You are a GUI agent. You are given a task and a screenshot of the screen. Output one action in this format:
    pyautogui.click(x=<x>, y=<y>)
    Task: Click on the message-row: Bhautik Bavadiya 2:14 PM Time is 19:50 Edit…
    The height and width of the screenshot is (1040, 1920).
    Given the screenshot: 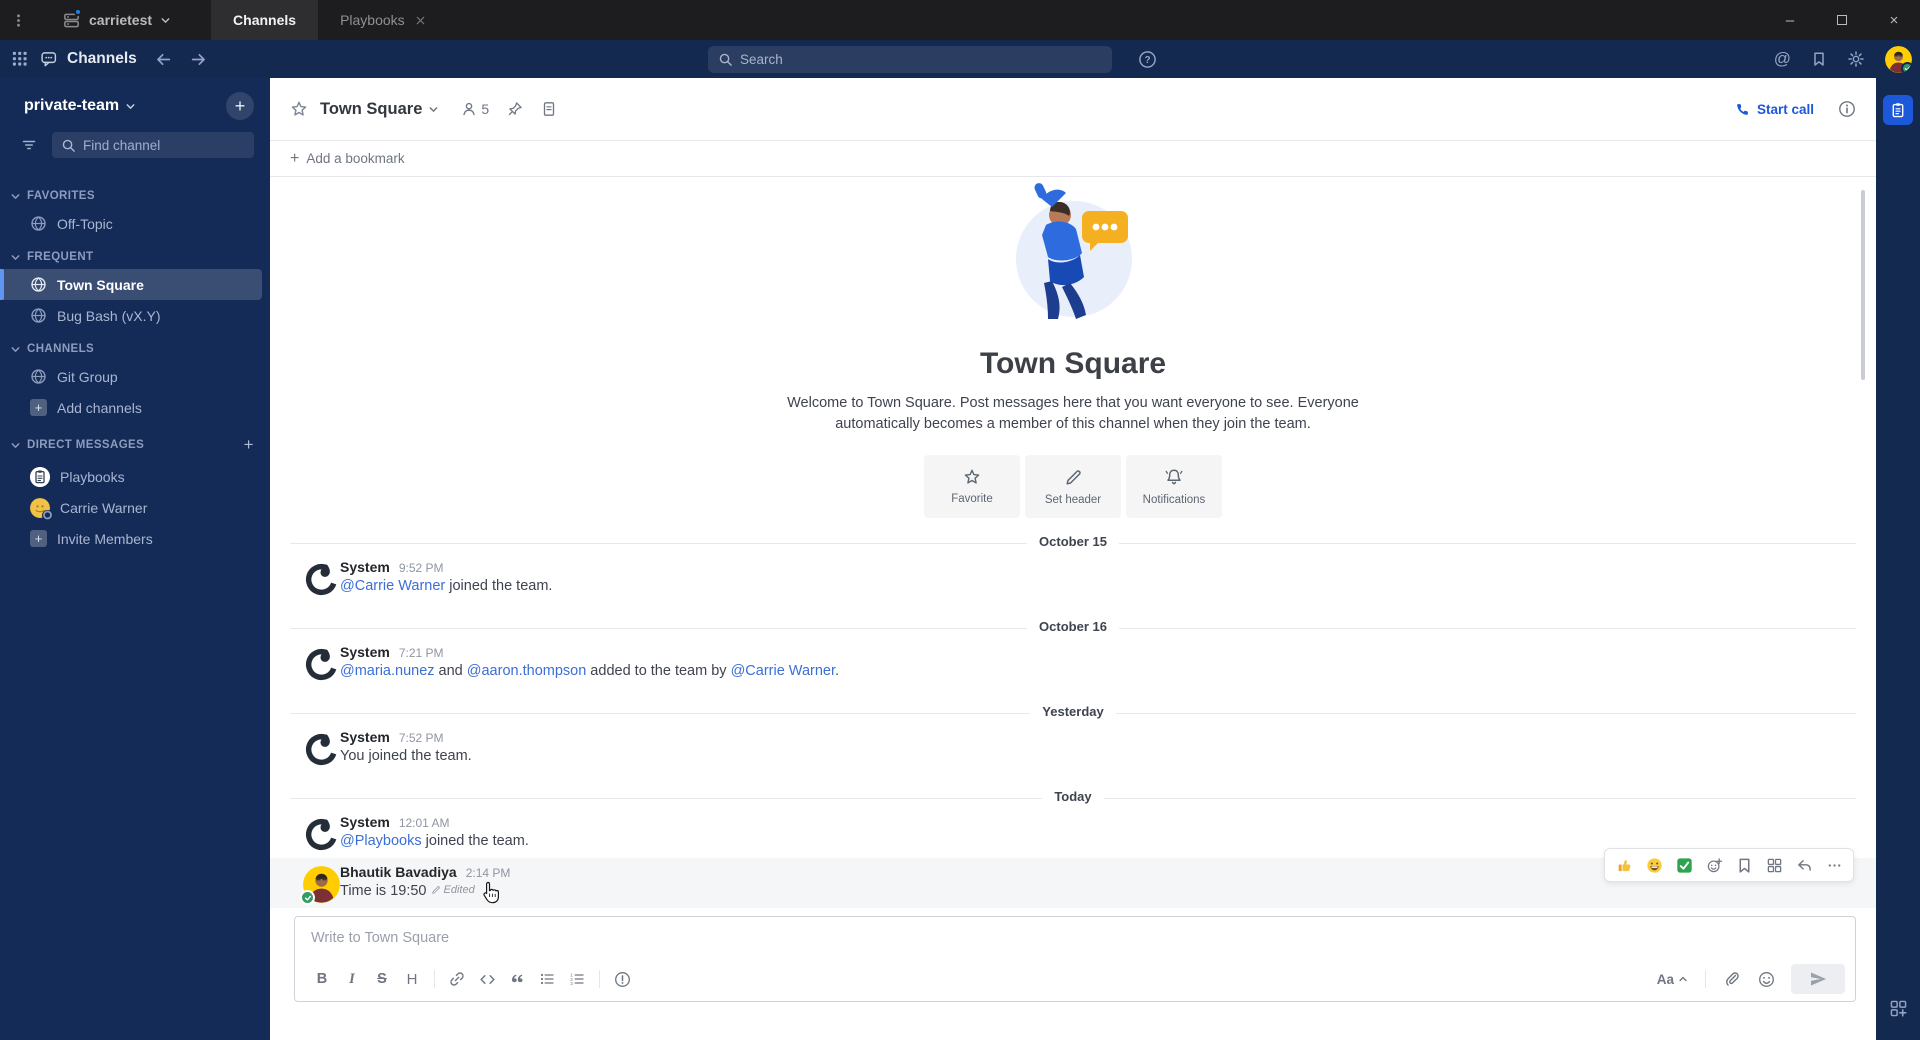 What is the action you would take?
    pyautogui.click(x=1073, y=878)
    